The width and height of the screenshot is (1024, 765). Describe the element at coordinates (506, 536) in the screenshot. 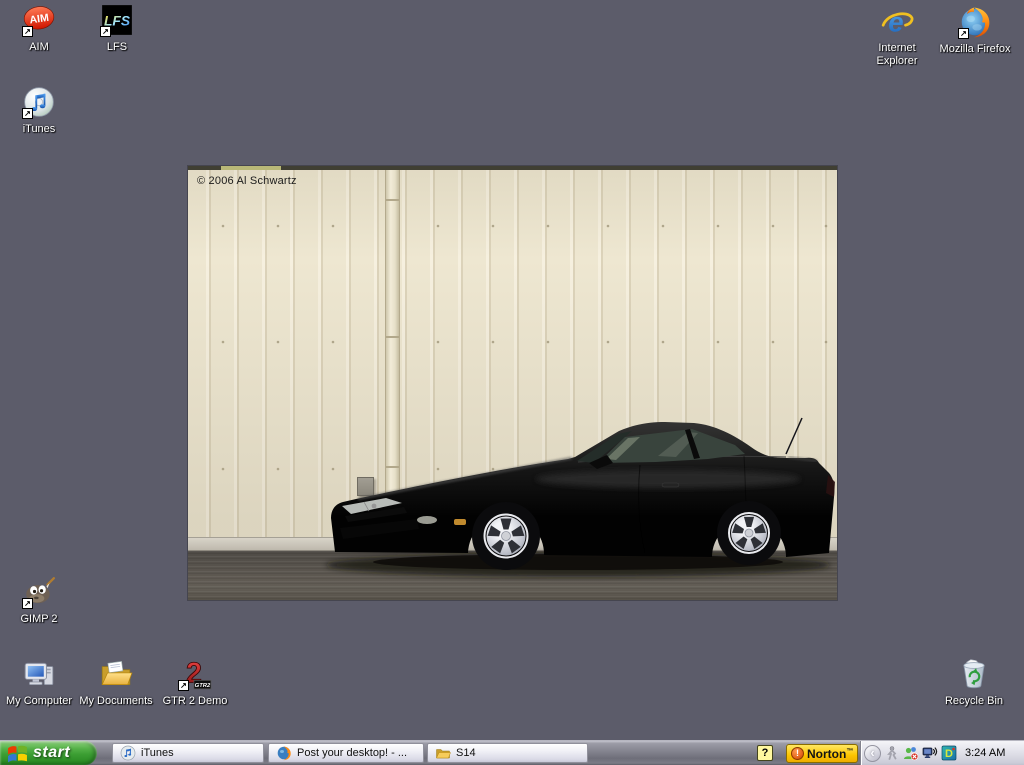

I see `car-front-wheel` at that location.